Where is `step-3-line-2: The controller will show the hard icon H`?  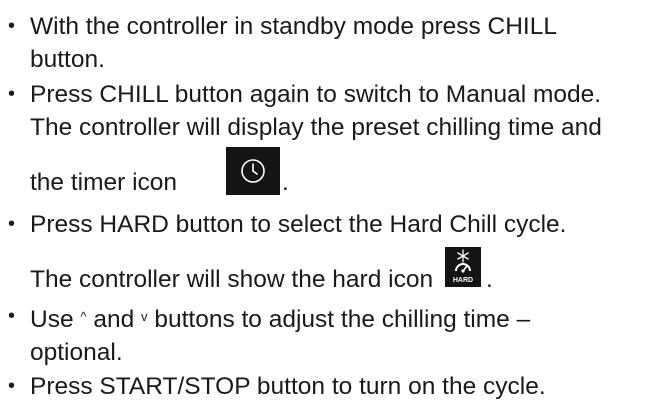 step-3-line-2: The controller will show the hard icon H is located at coordinates (298, 271).